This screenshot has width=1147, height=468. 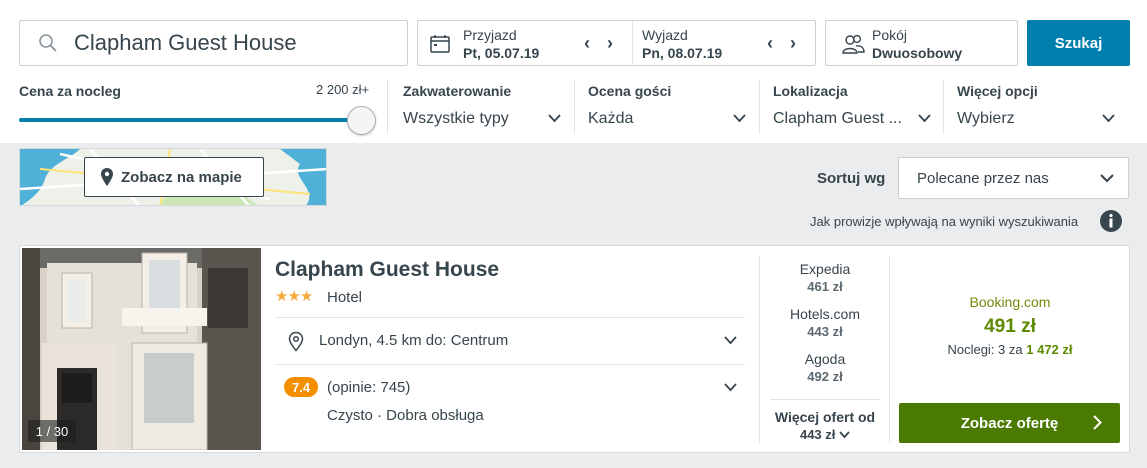 I want to click on checkin-prev-next-arrows: ‹ ›, so click(x=601, y=43).